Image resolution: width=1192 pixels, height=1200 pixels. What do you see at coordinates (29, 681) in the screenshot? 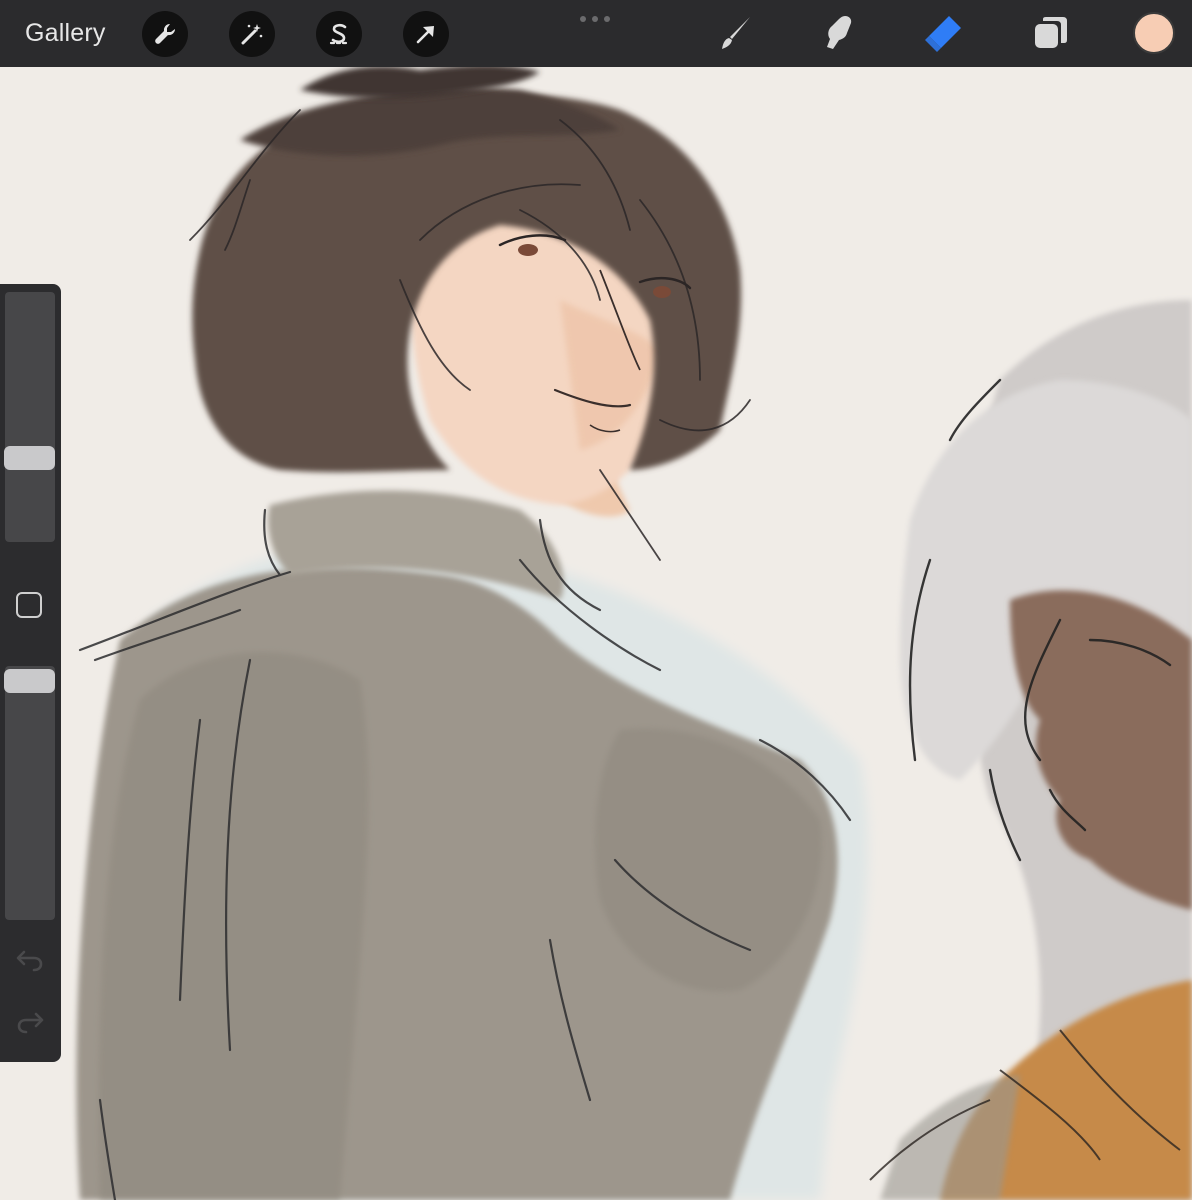
I see `opacity-slider-thumb` at bounding box center [29, 681].